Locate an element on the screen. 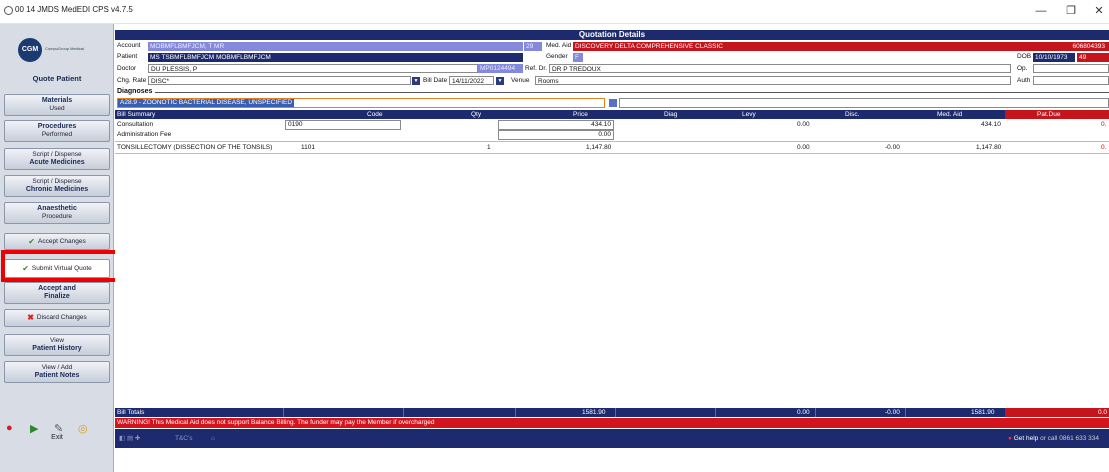  app-icon is located at coordinates (8, 10).